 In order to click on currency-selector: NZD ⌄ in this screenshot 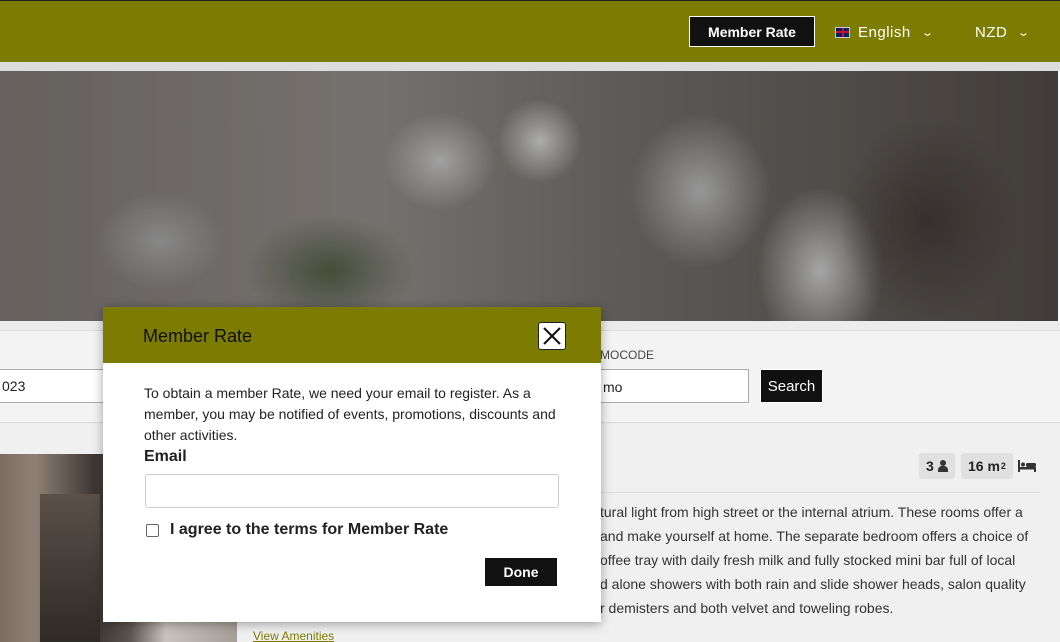, I will do `click(1003, 32)`.